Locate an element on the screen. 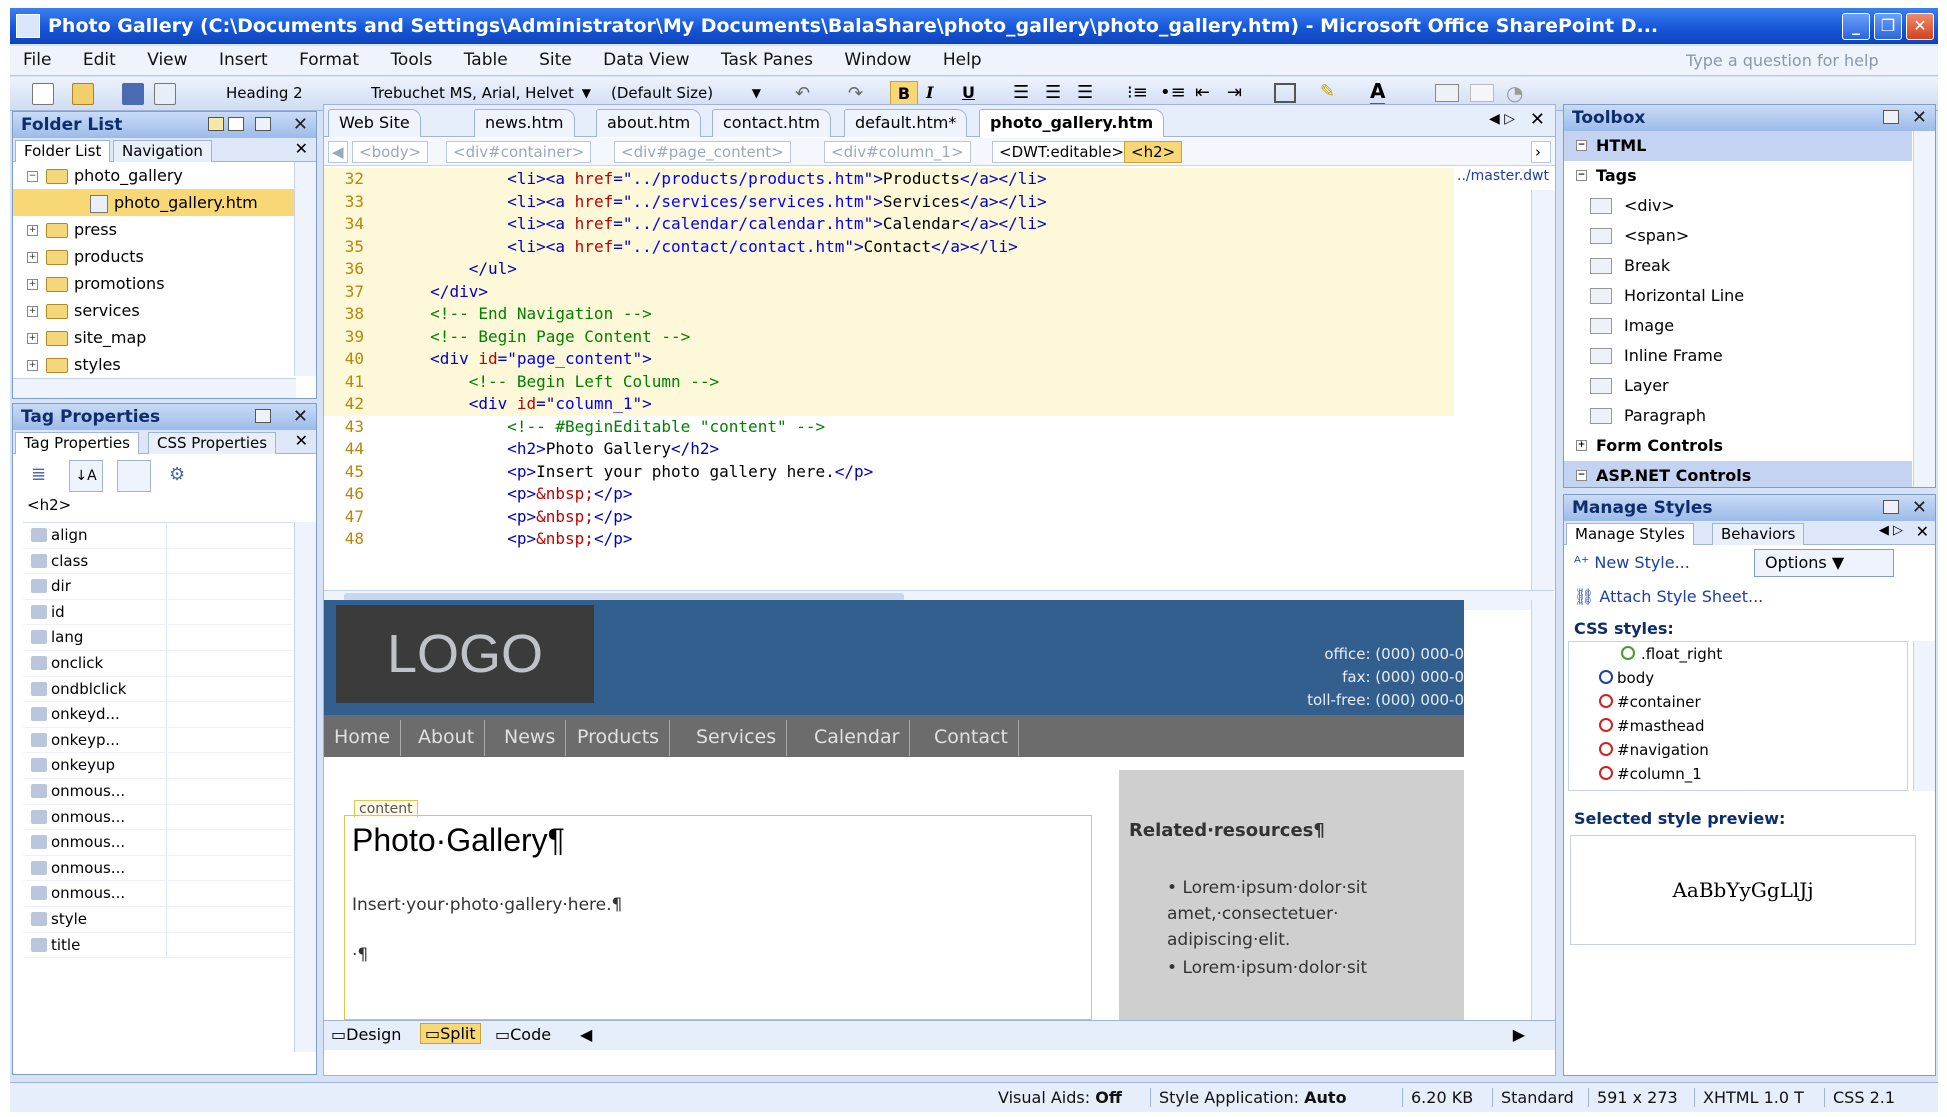 Image resolution: width=1947 pixels, height=1117 pixels. code-line: 38 <!-- End Navigation --> is located at coordinates (889, 314).